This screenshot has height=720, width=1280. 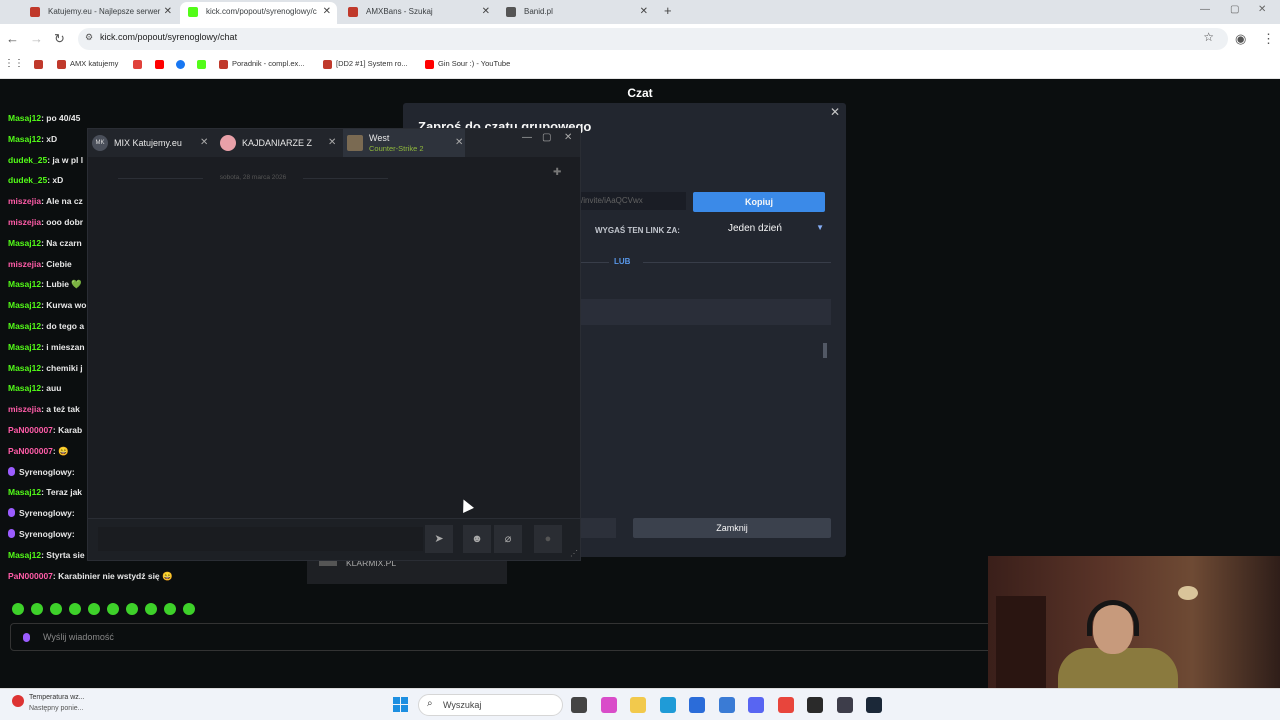 What do you see at coordinates (439, 539) in the screenshot?
I see `send-icon: ➤` at bounding box center [439, 539].